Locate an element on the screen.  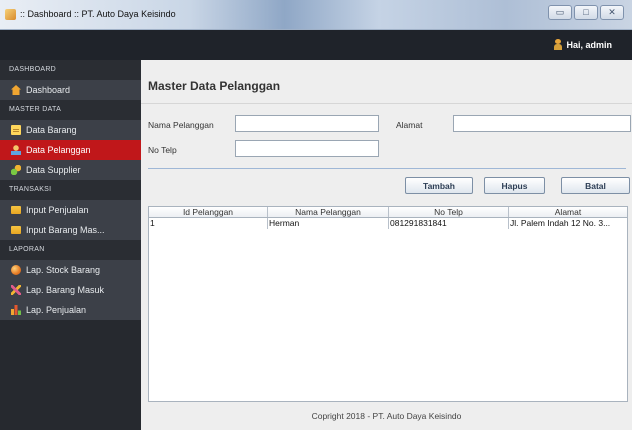
home-icon is located at coordinates (16, 90).